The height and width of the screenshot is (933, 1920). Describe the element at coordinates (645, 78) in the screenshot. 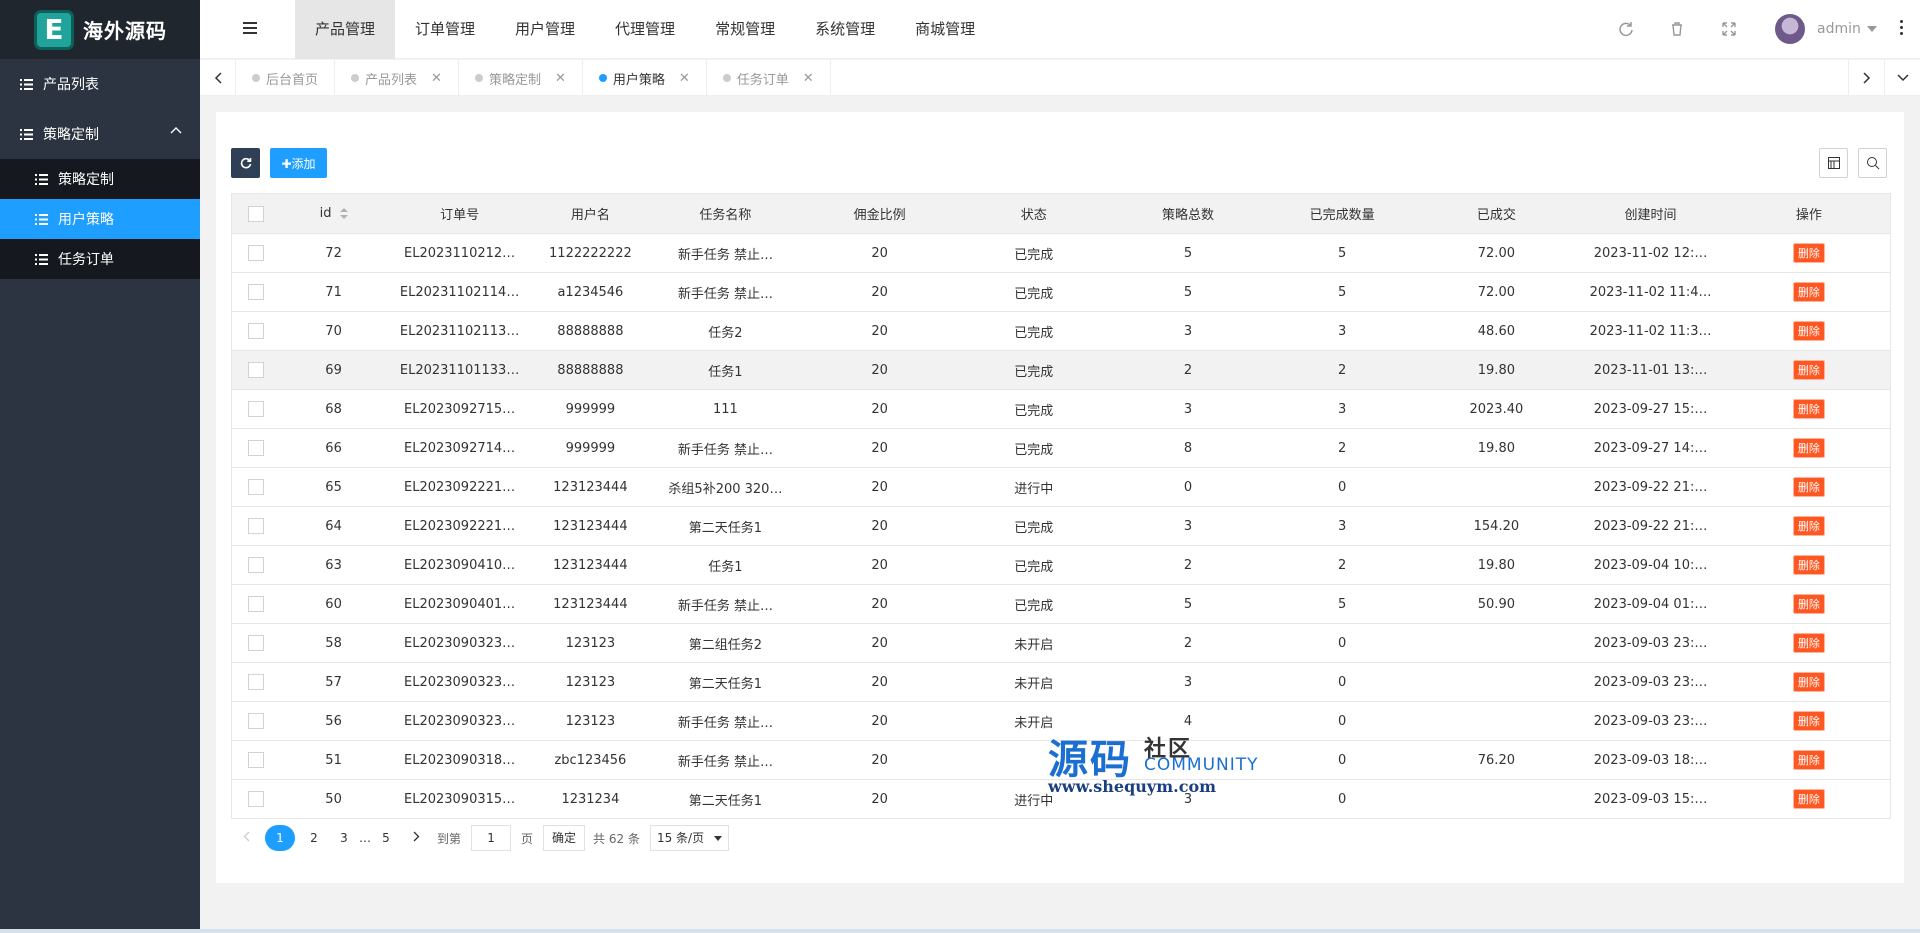

I see `tab-user-strategy: 用户策略 ✕` at that location.